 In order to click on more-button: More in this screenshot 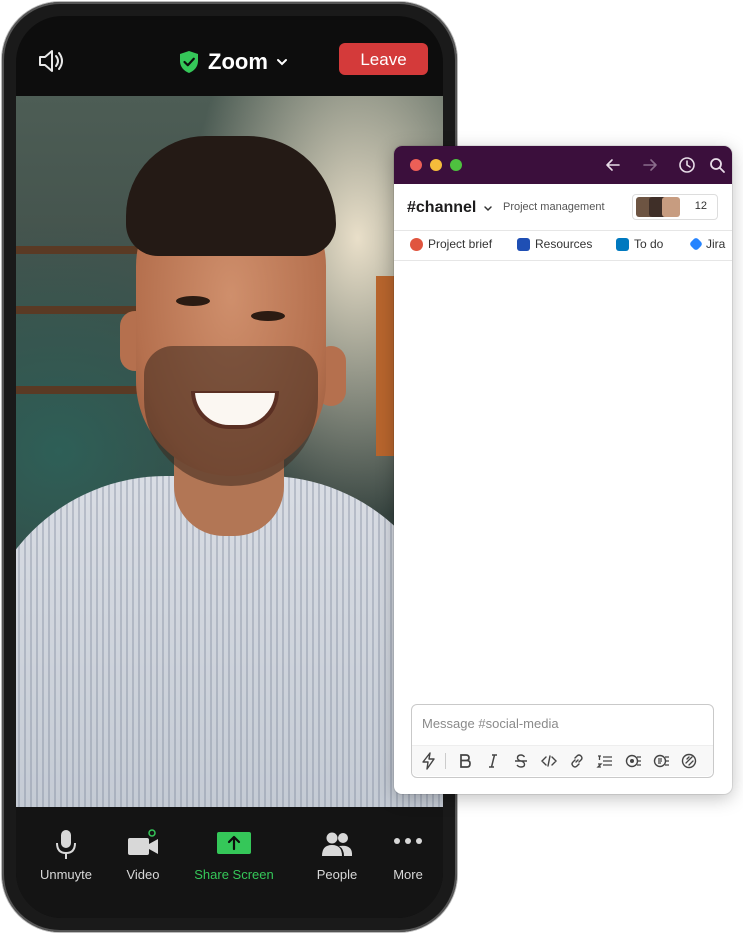, I will do `click(405, 855)`.